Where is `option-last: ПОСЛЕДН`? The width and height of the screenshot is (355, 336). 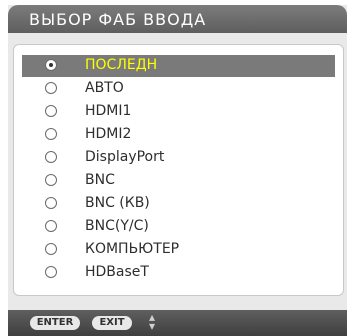 option-last: ПОСЛЕДН is located at coordinates (178, 66).